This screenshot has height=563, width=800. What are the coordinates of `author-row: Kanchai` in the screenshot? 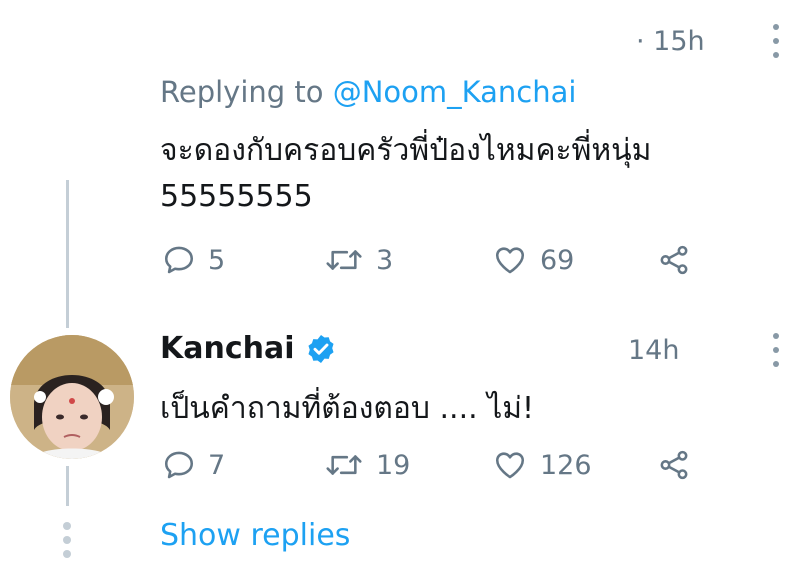 It's located at (248, 348).